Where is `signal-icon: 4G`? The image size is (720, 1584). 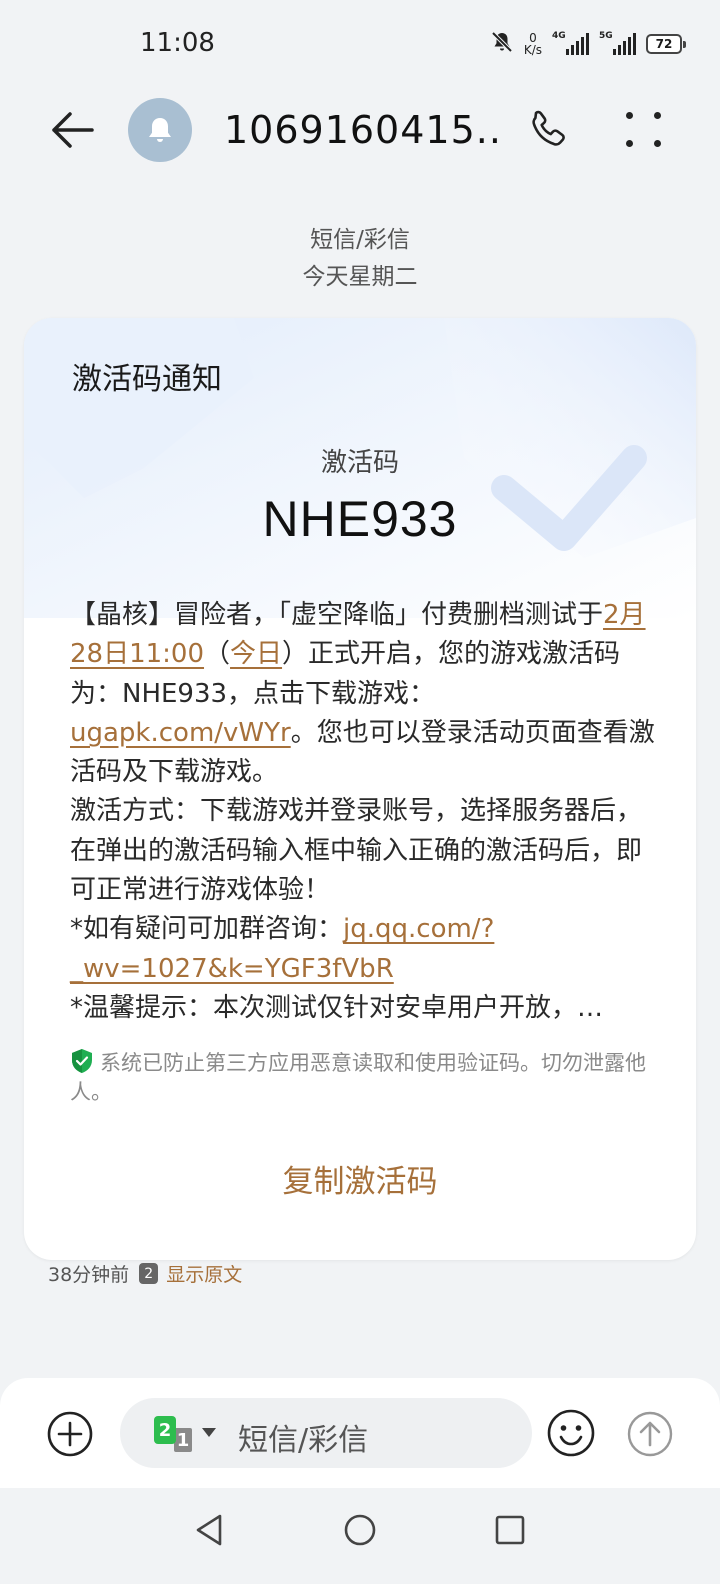
signal-icon: 4G is located at coordinates (570, 43).